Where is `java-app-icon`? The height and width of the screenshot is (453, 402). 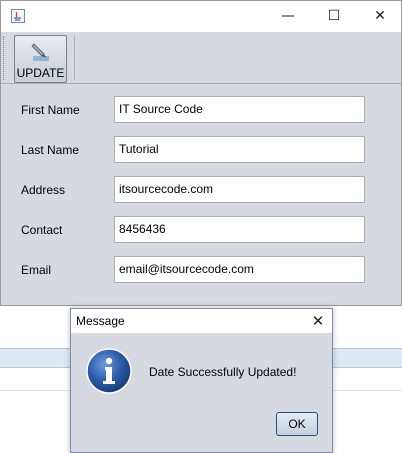 java-app-icon is located at coordinates (18, 16).